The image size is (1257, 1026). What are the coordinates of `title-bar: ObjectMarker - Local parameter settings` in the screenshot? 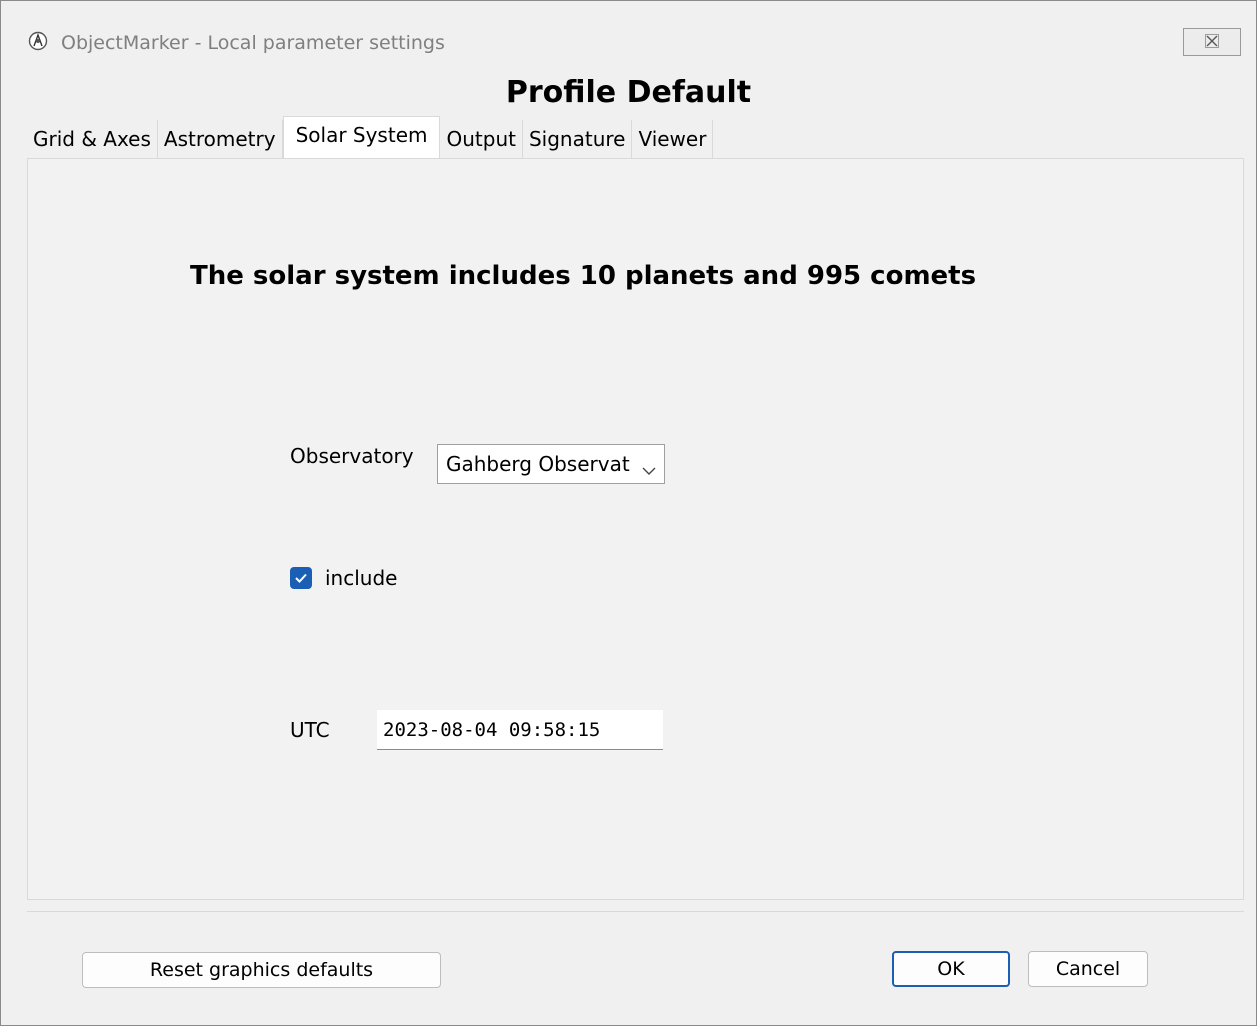 It's located at (628, 29).